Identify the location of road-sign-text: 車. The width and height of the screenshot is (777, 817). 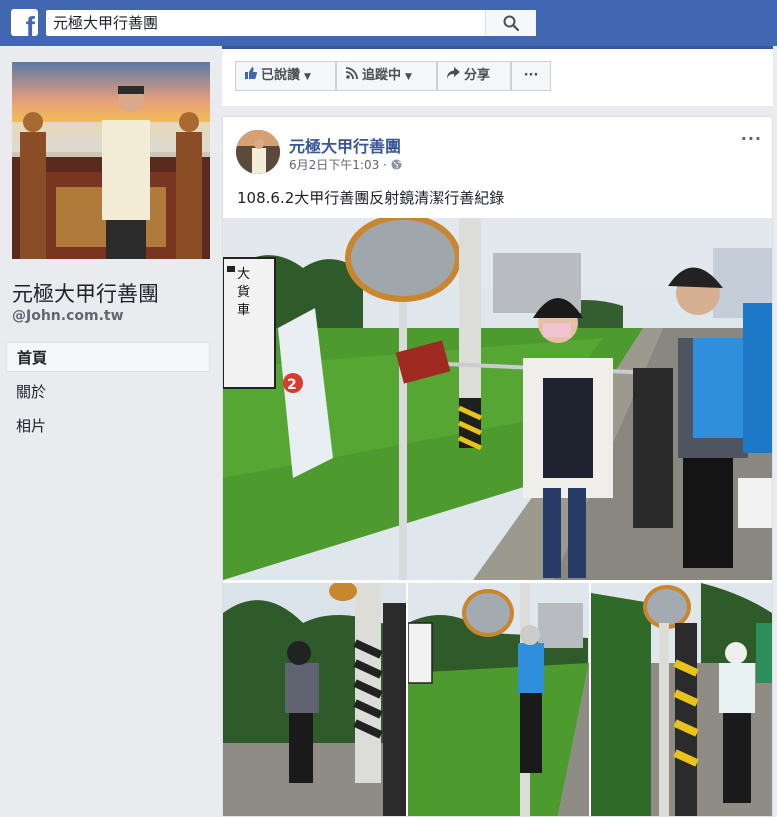
(243, 310).